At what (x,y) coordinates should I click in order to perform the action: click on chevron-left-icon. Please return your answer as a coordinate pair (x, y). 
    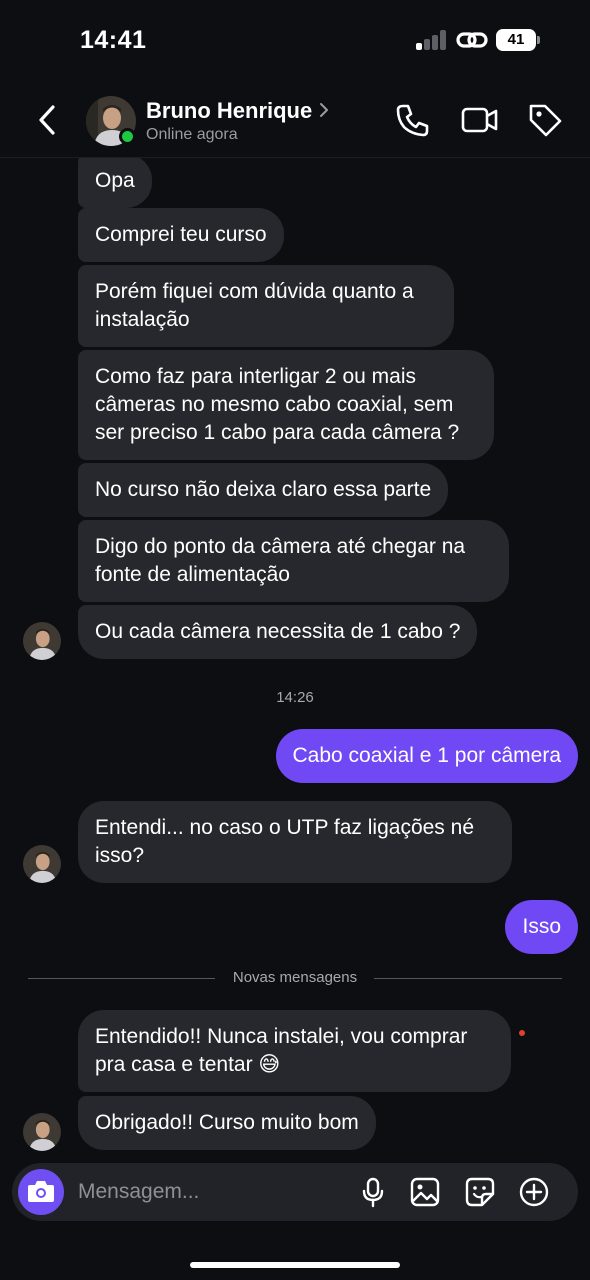
    Looking at the image, I should click on (48, 120).